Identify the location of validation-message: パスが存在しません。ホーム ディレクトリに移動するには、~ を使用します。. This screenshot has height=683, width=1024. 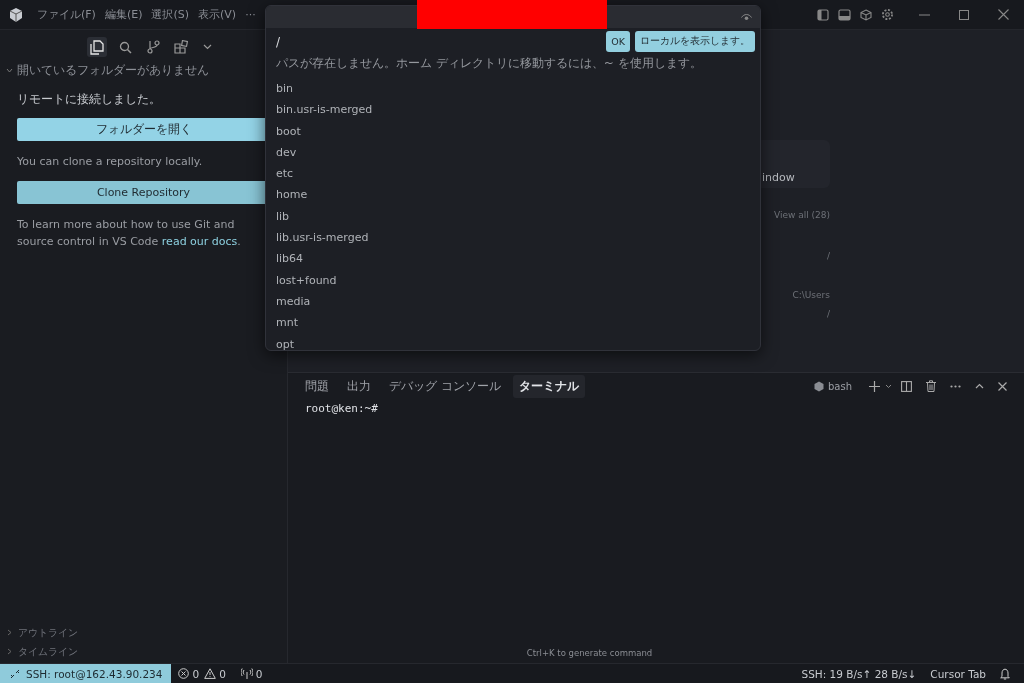
(489, 63).